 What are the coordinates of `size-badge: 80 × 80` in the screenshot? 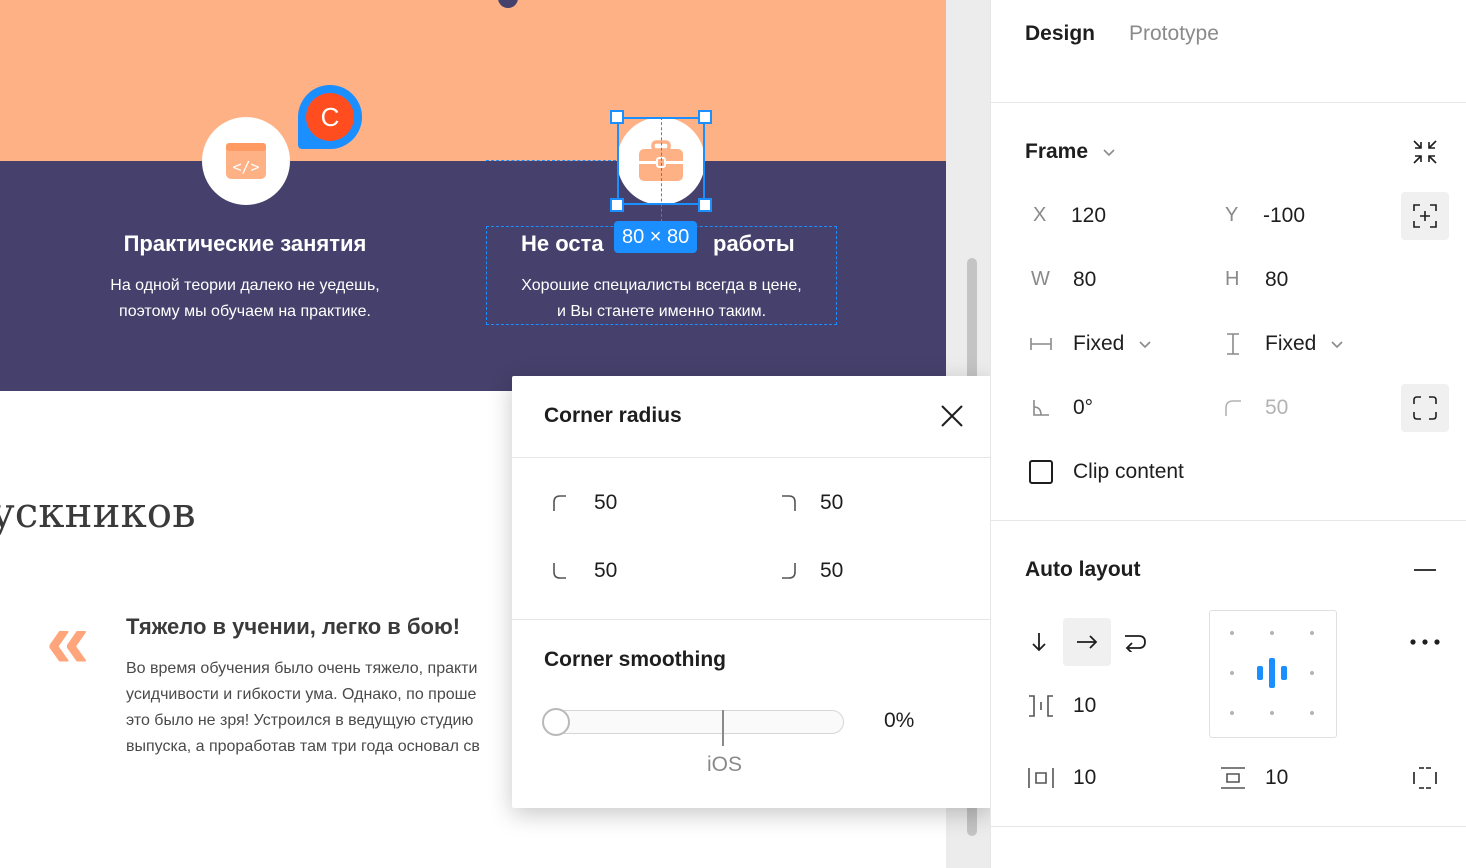 It's located at (656, 237).